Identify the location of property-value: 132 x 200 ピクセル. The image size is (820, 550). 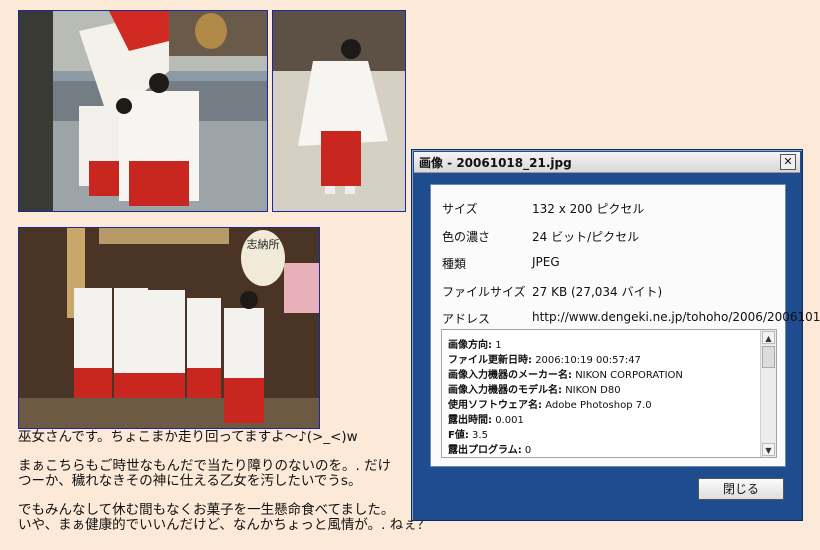
(588, 209).